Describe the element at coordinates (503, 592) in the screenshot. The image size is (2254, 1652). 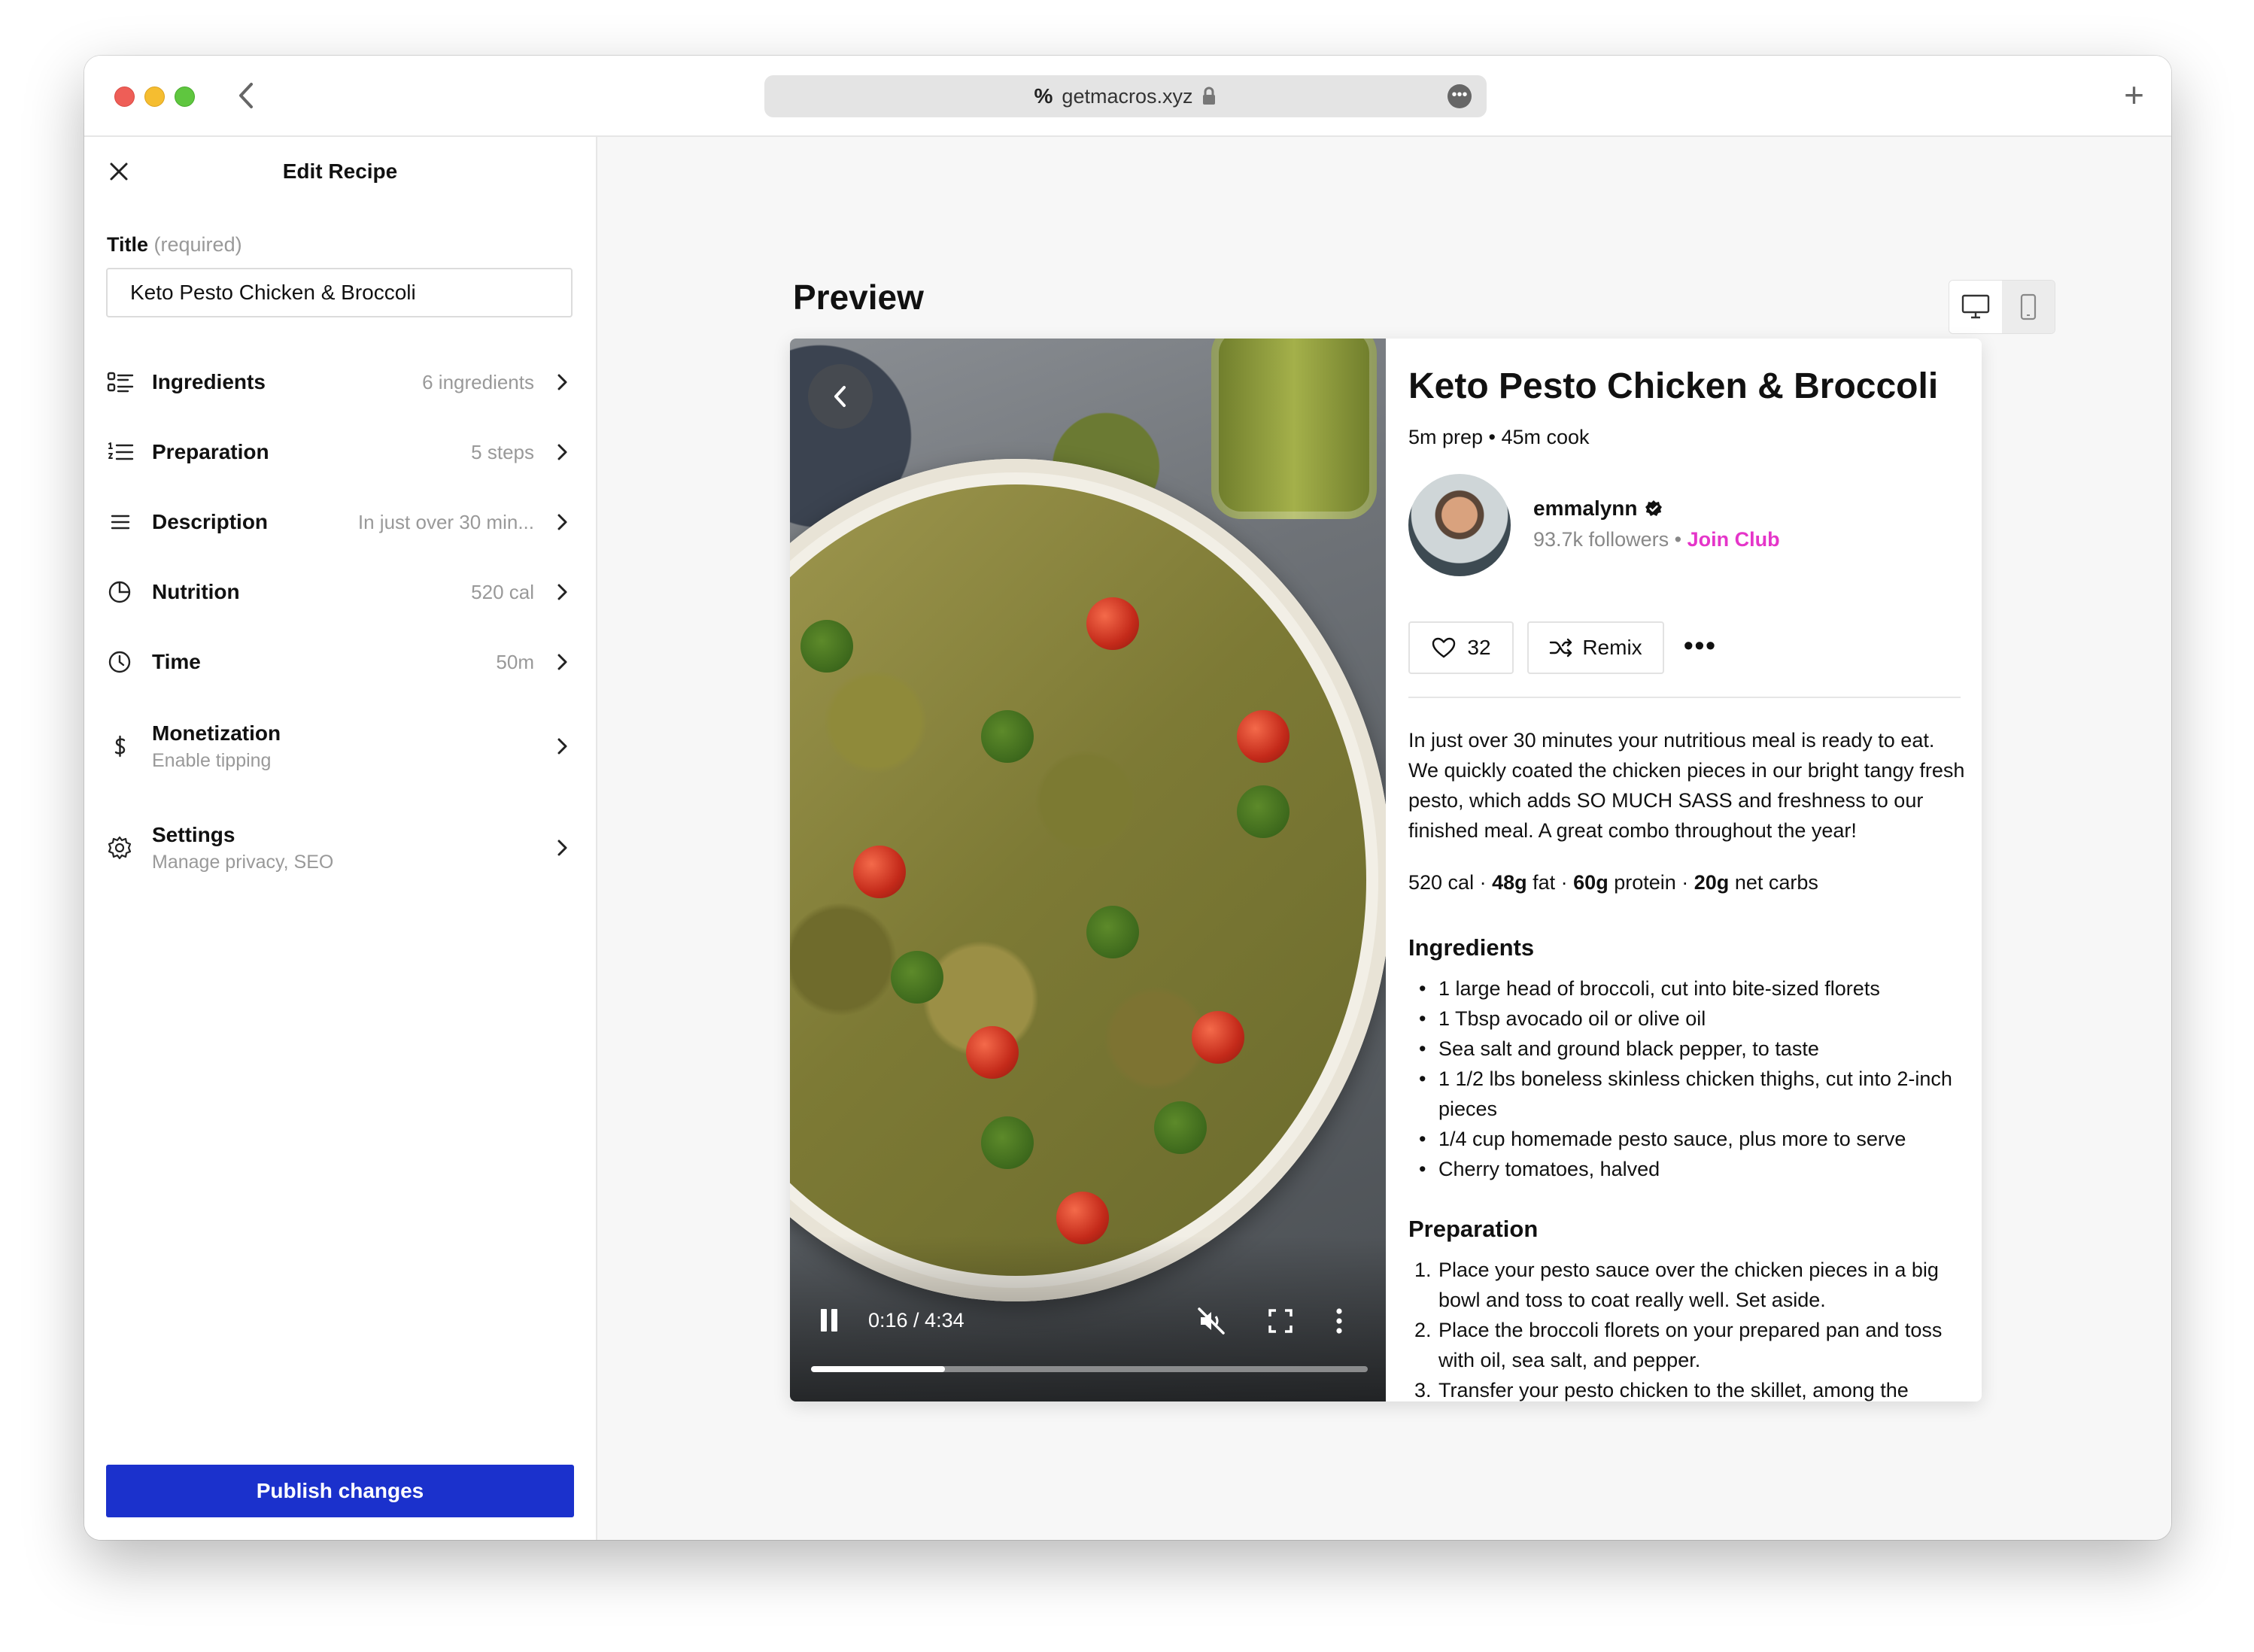
I see `sidebar-item-value: 520 cal` at that location.